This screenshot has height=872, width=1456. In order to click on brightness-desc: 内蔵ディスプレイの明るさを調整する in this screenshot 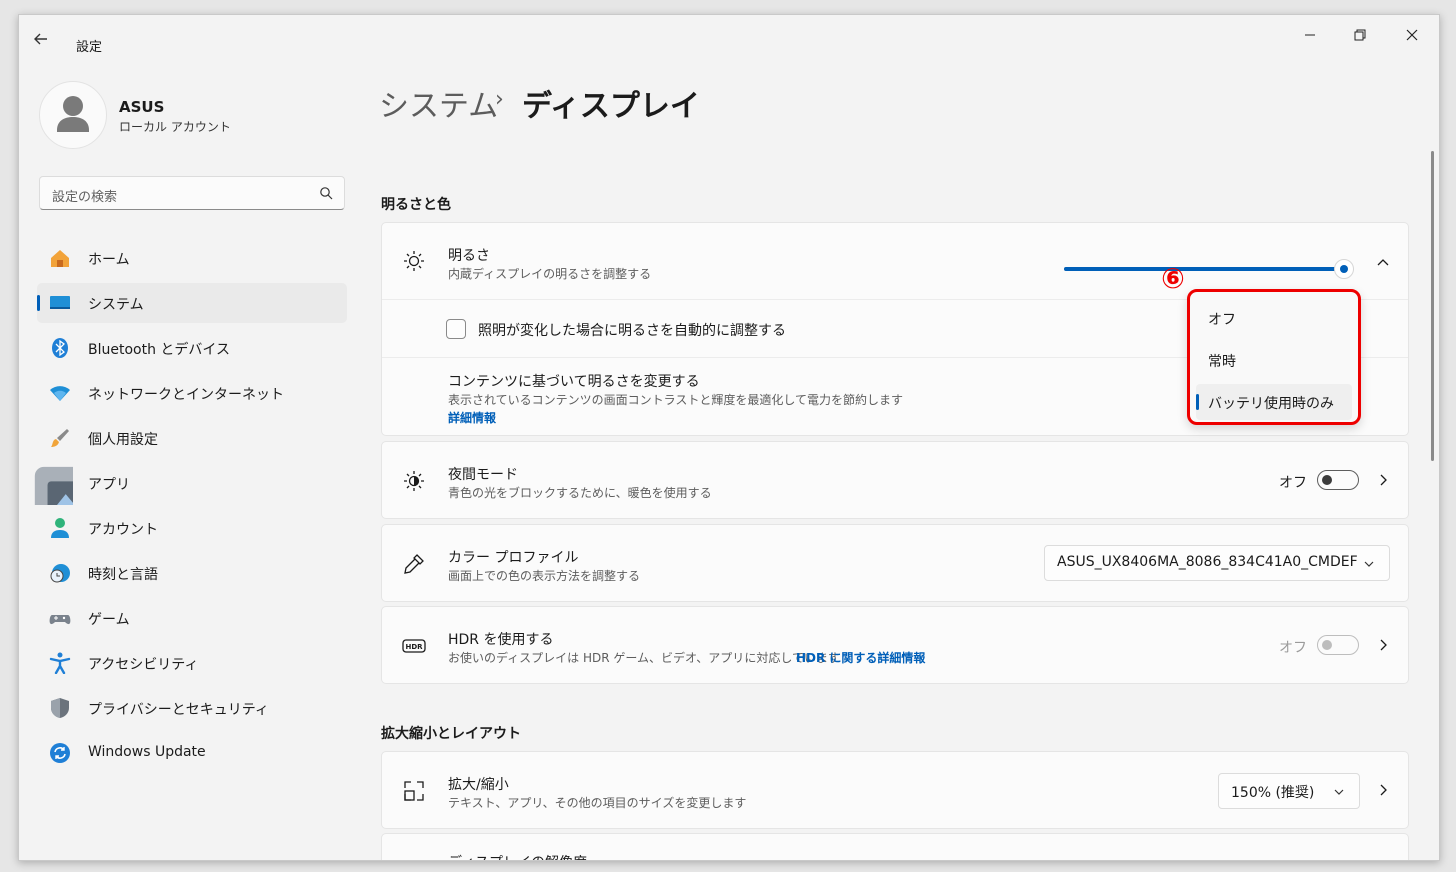, I will do `click(550, 274)`.